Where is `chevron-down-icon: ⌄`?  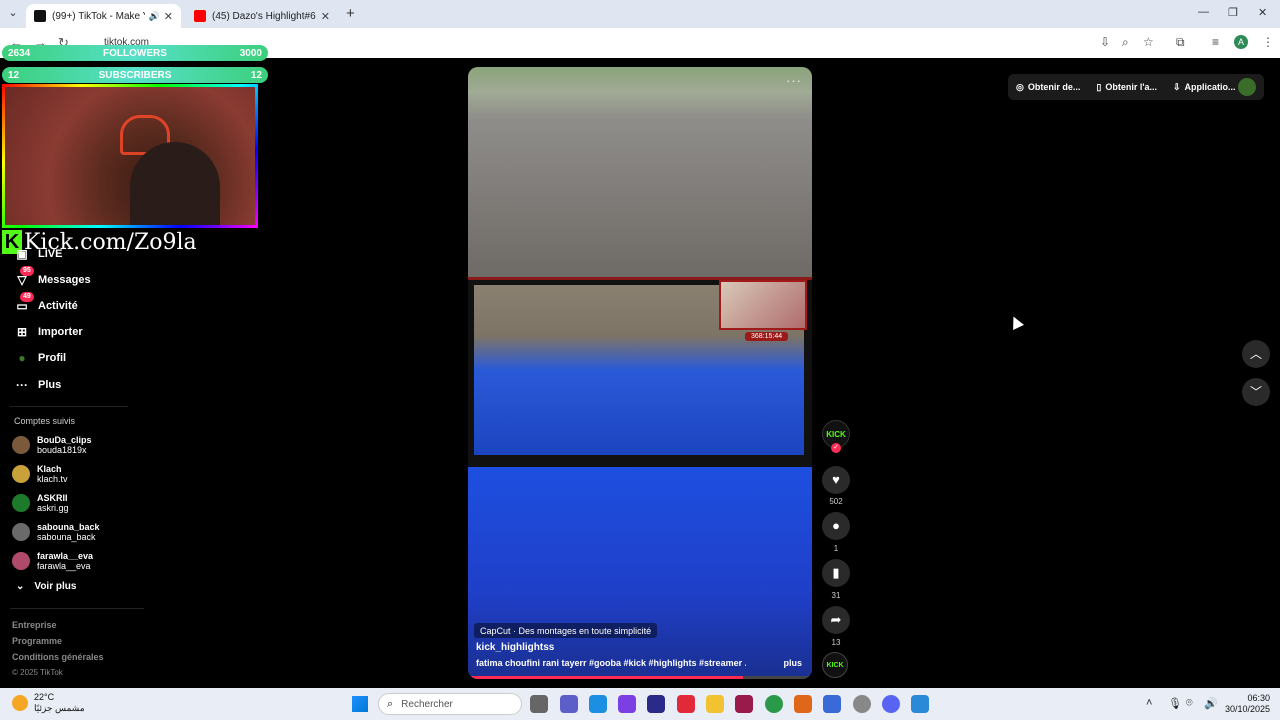
chevron-down-icon: ⌄ is located at coordinates (20, 586).